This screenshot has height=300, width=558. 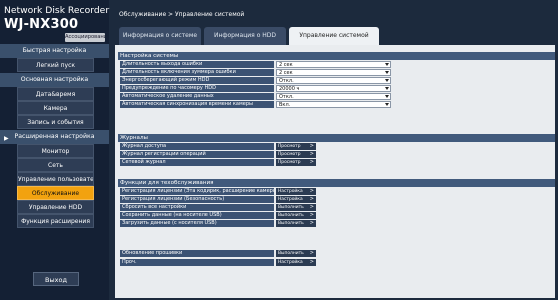 I want to click on security-license-button: Настройка >, so click(x=296, y=199).